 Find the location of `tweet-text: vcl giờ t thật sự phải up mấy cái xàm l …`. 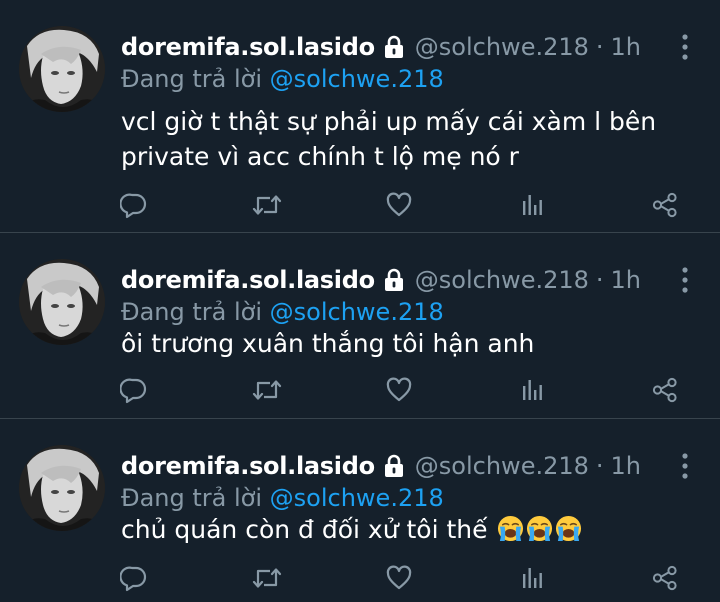

tweet-text: vcl giờ t thật sự phải up mấy cái xàm l … is located at coordinates (389, 139).